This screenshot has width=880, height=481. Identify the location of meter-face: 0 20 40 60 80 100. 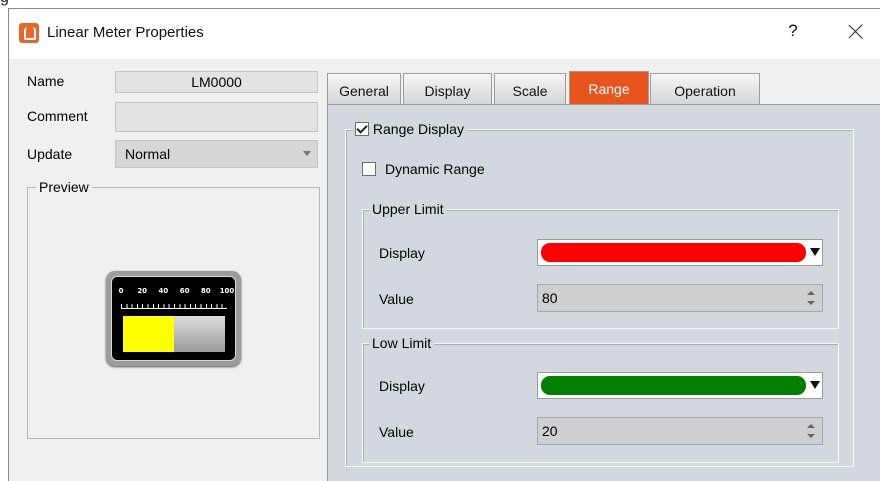
(173, 318).